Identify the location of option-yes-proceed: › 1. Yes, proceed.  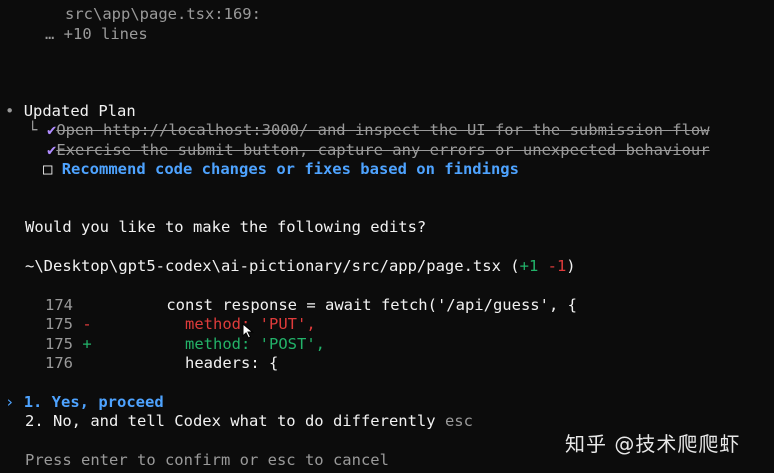
(84, 402).